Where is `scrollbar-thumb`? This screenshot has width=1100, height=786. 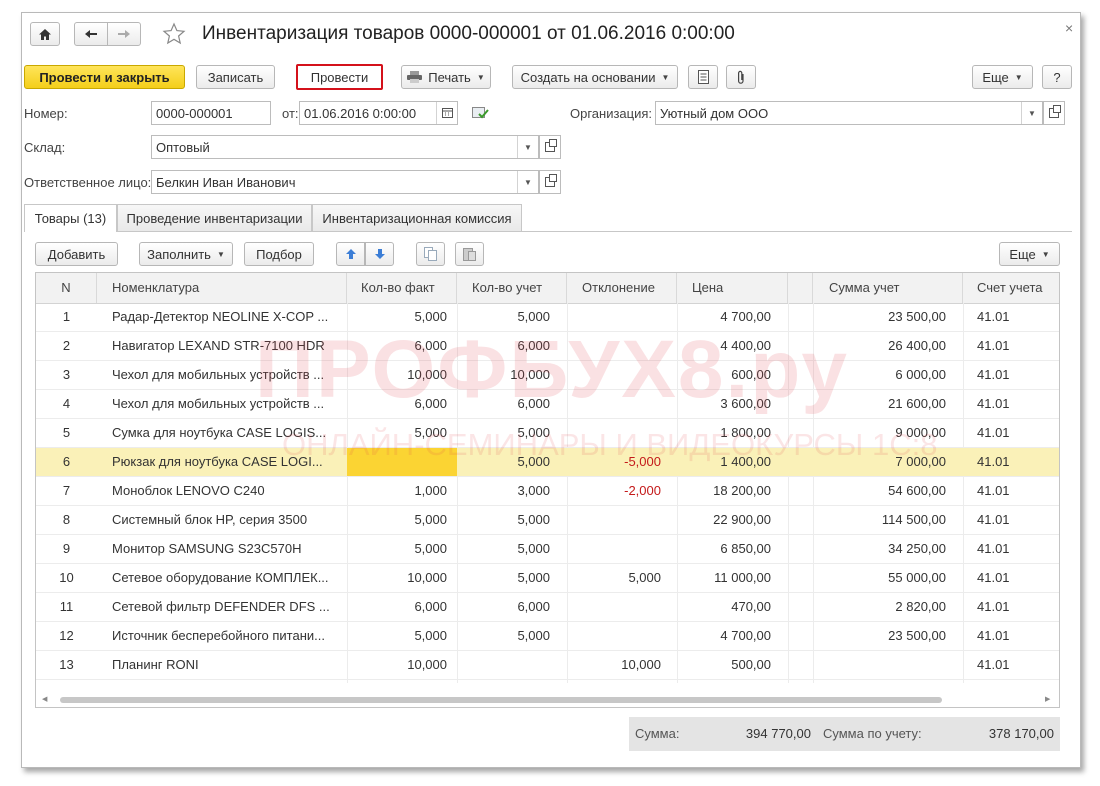 scrollbar-thumb is located at coordinates (501, 700).